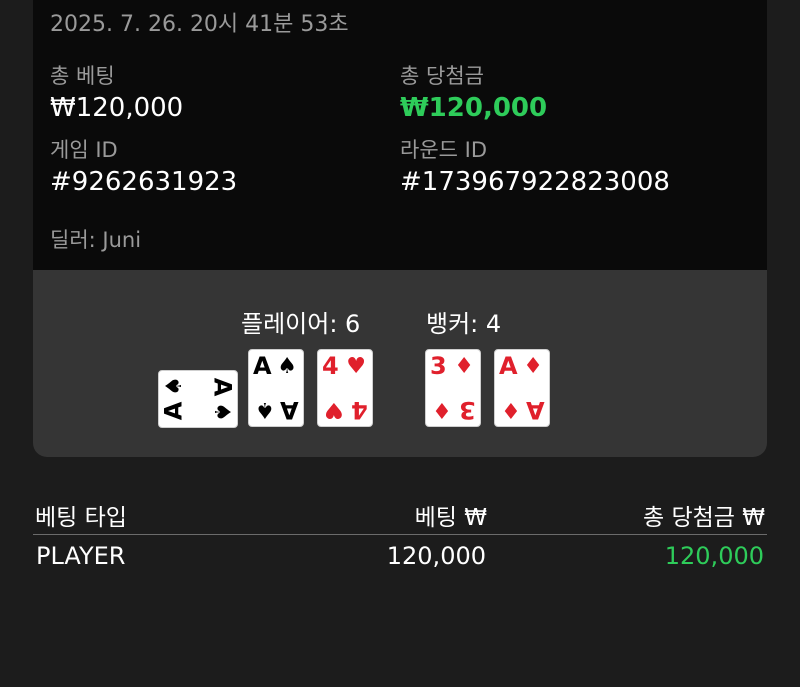 This screenshot has width=800, height=687. I want to click on total-bet-label: 총 베팅, so click(82, 76).